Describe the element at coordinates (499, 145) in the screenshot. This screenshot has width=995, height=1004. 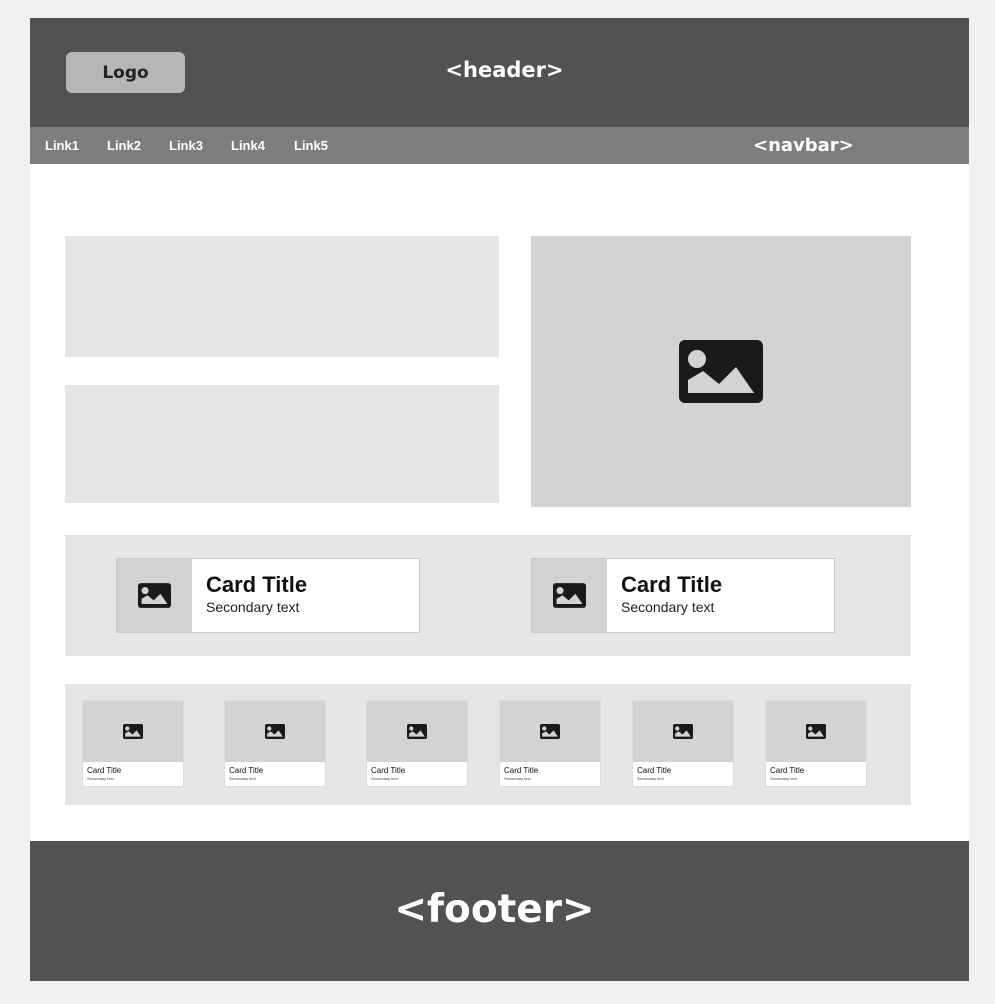
I see `navbar: Link1 Link2 Link3 Link4 Link5 <navbar>` at that location.